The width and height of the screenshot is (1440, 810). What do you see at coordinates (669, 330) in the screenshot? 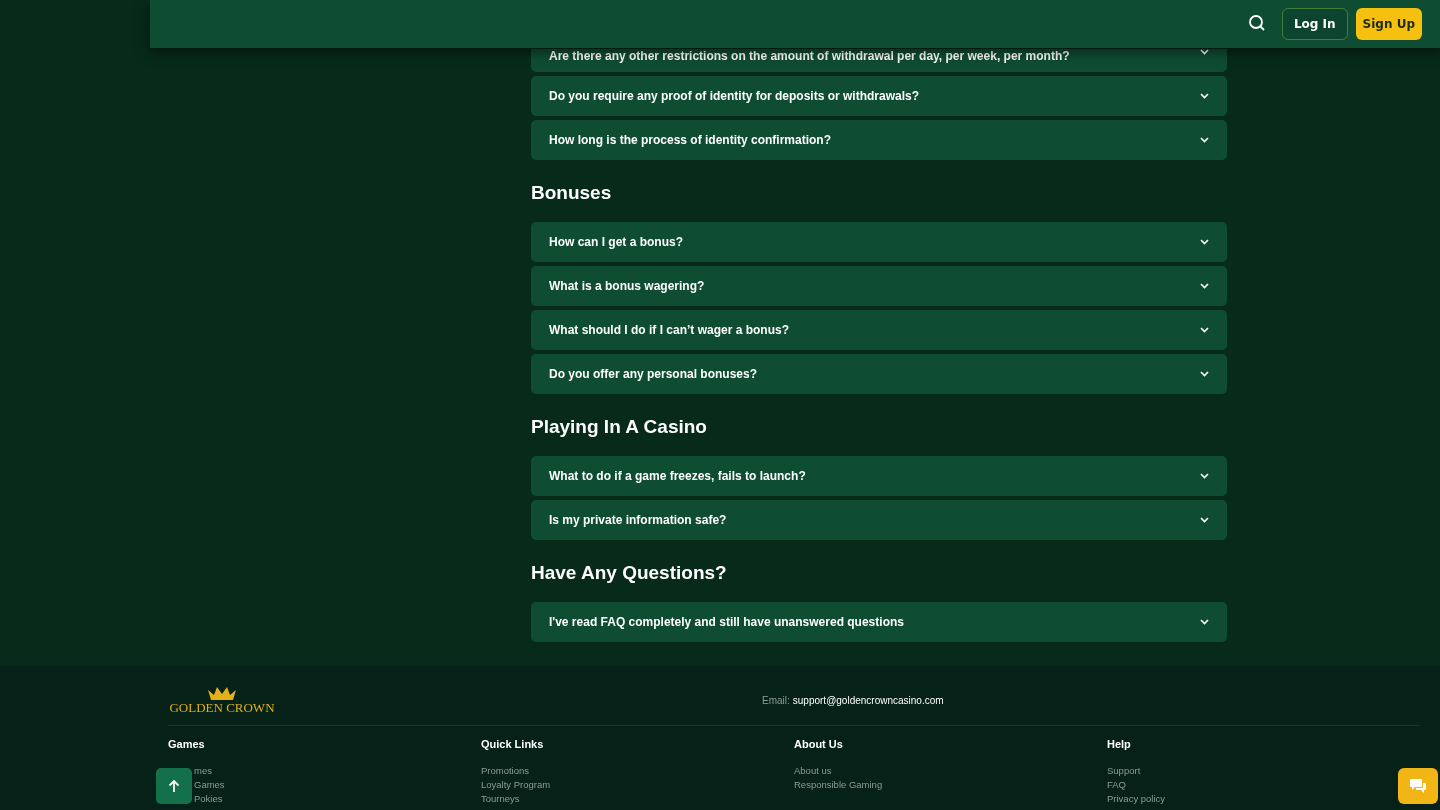
I see `faq-question: What should I do if I can’t wager a bonus?` at bounding box center [669, 330].